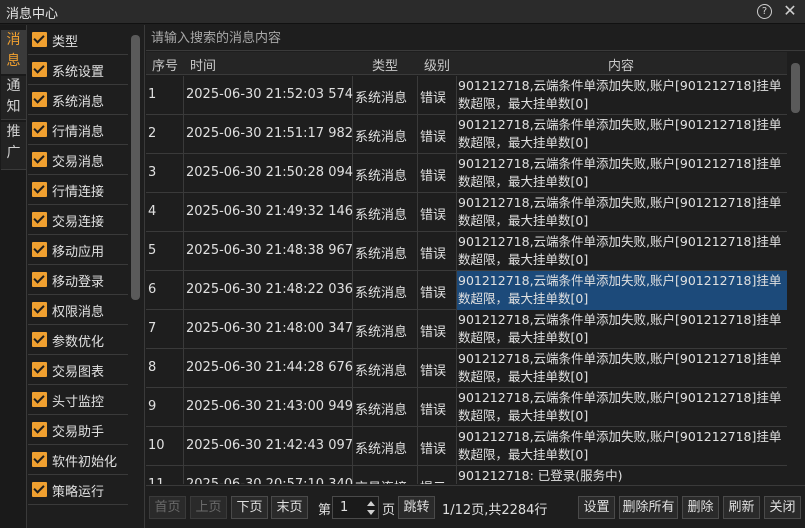 The height and width of the screenshot is (528, 805). What do you see at coordinates (78, 340) in the screenshot?
I see `filter-item: 参数优化` at bounding box center [78, 340].